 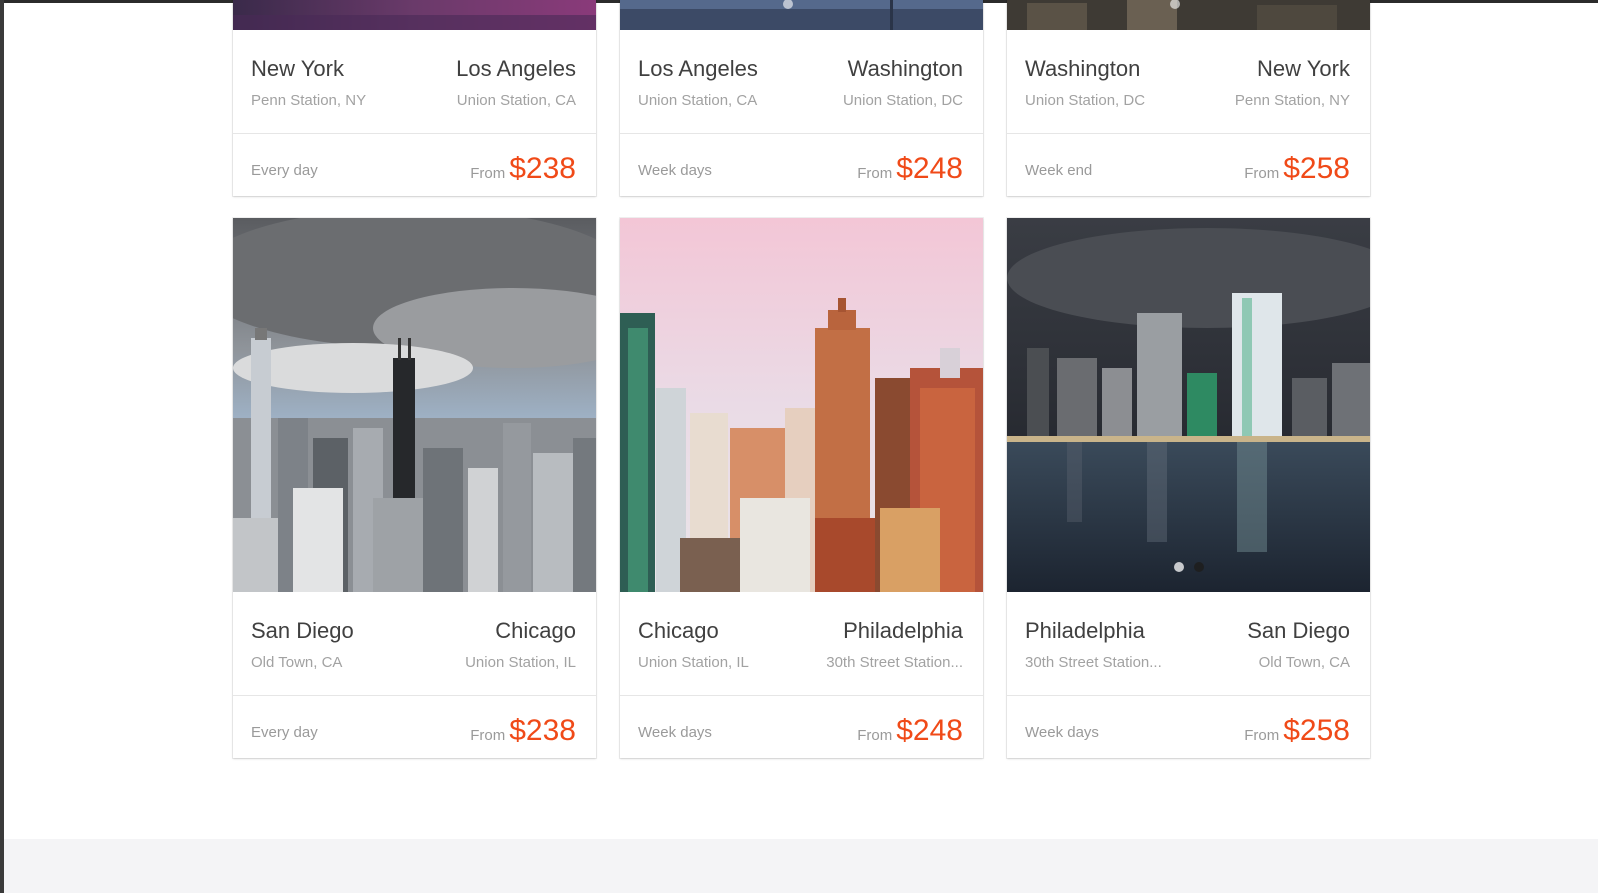 I want to click on origin-city: New York, so click(x=297, y=68).